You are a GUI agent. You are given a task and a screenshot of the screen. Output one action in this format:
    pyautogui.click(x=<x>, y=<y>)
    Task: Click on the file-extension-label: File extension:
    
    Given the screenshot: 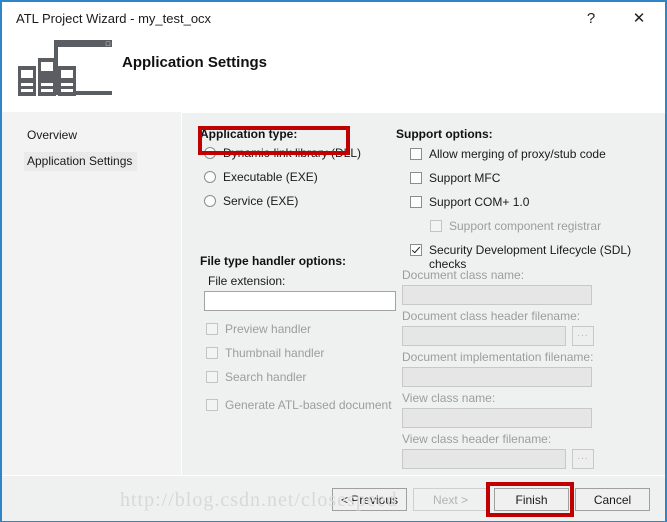 What is the action you would take?
    pyautogui.click(x=247, y=281)
    